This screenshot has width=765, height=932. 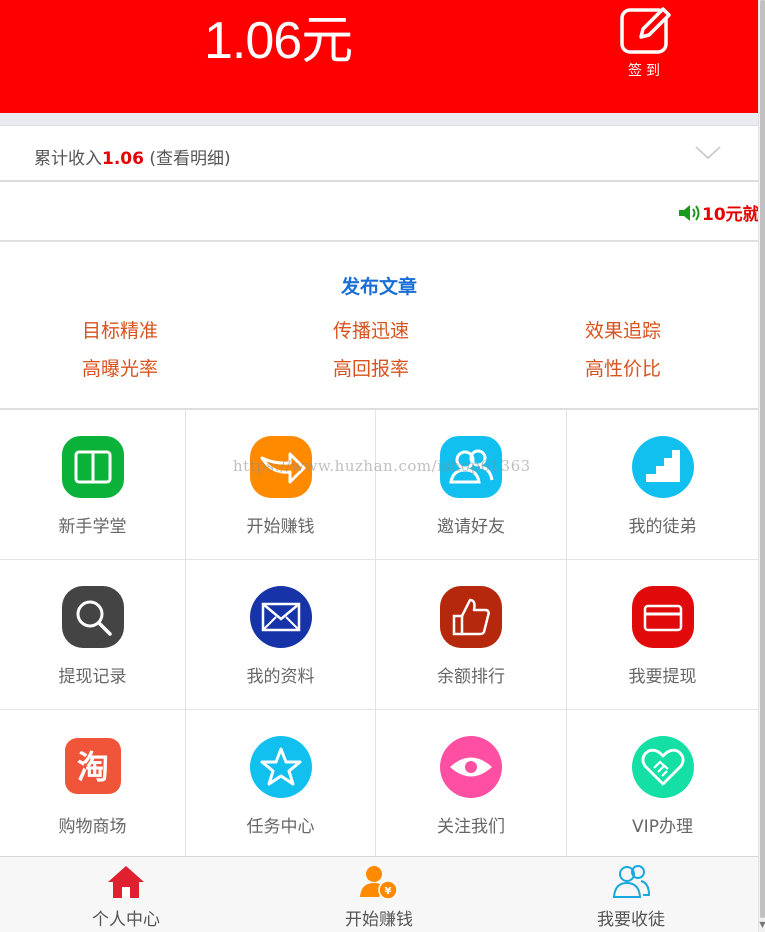 What do you see at coordinates (379, 920) in the screenshot?
I see `tab-label: 开始赚钱` at bounding box center [379, 920].